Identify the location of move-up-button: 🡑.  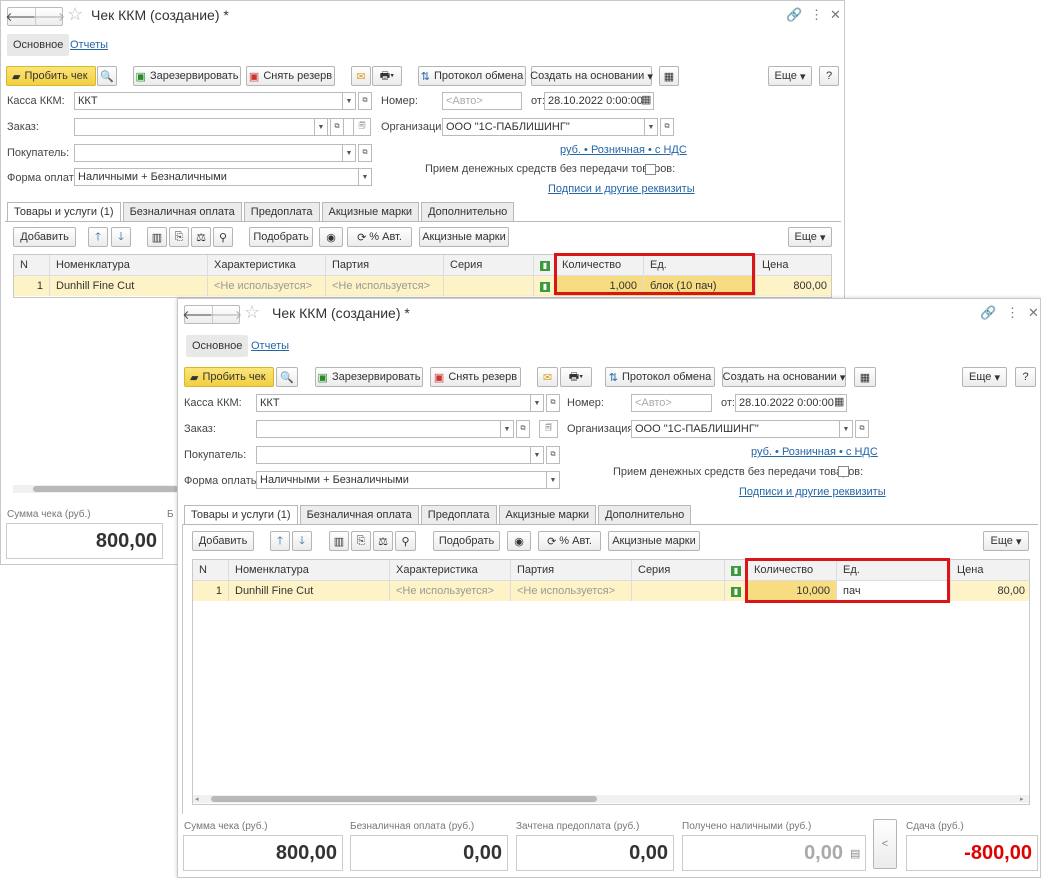
(98, 237).